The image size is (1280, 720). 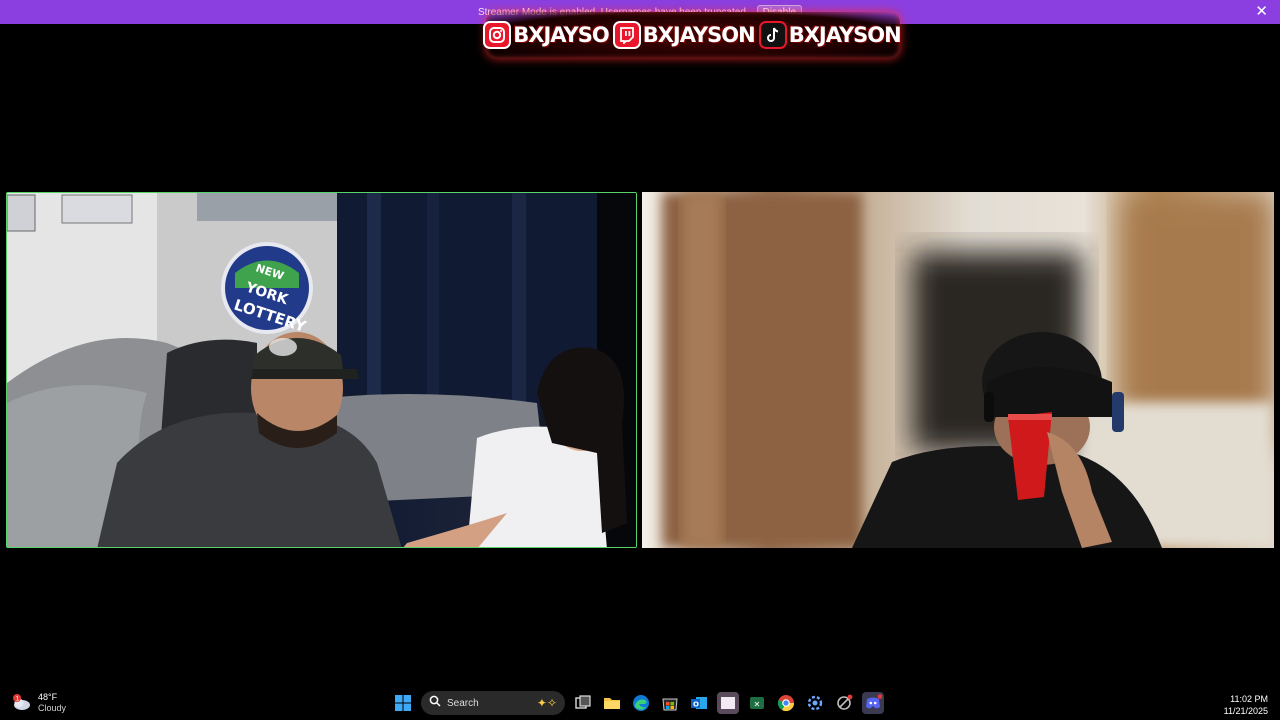 I want to click on edge-icon, so click(x=641, y=703).